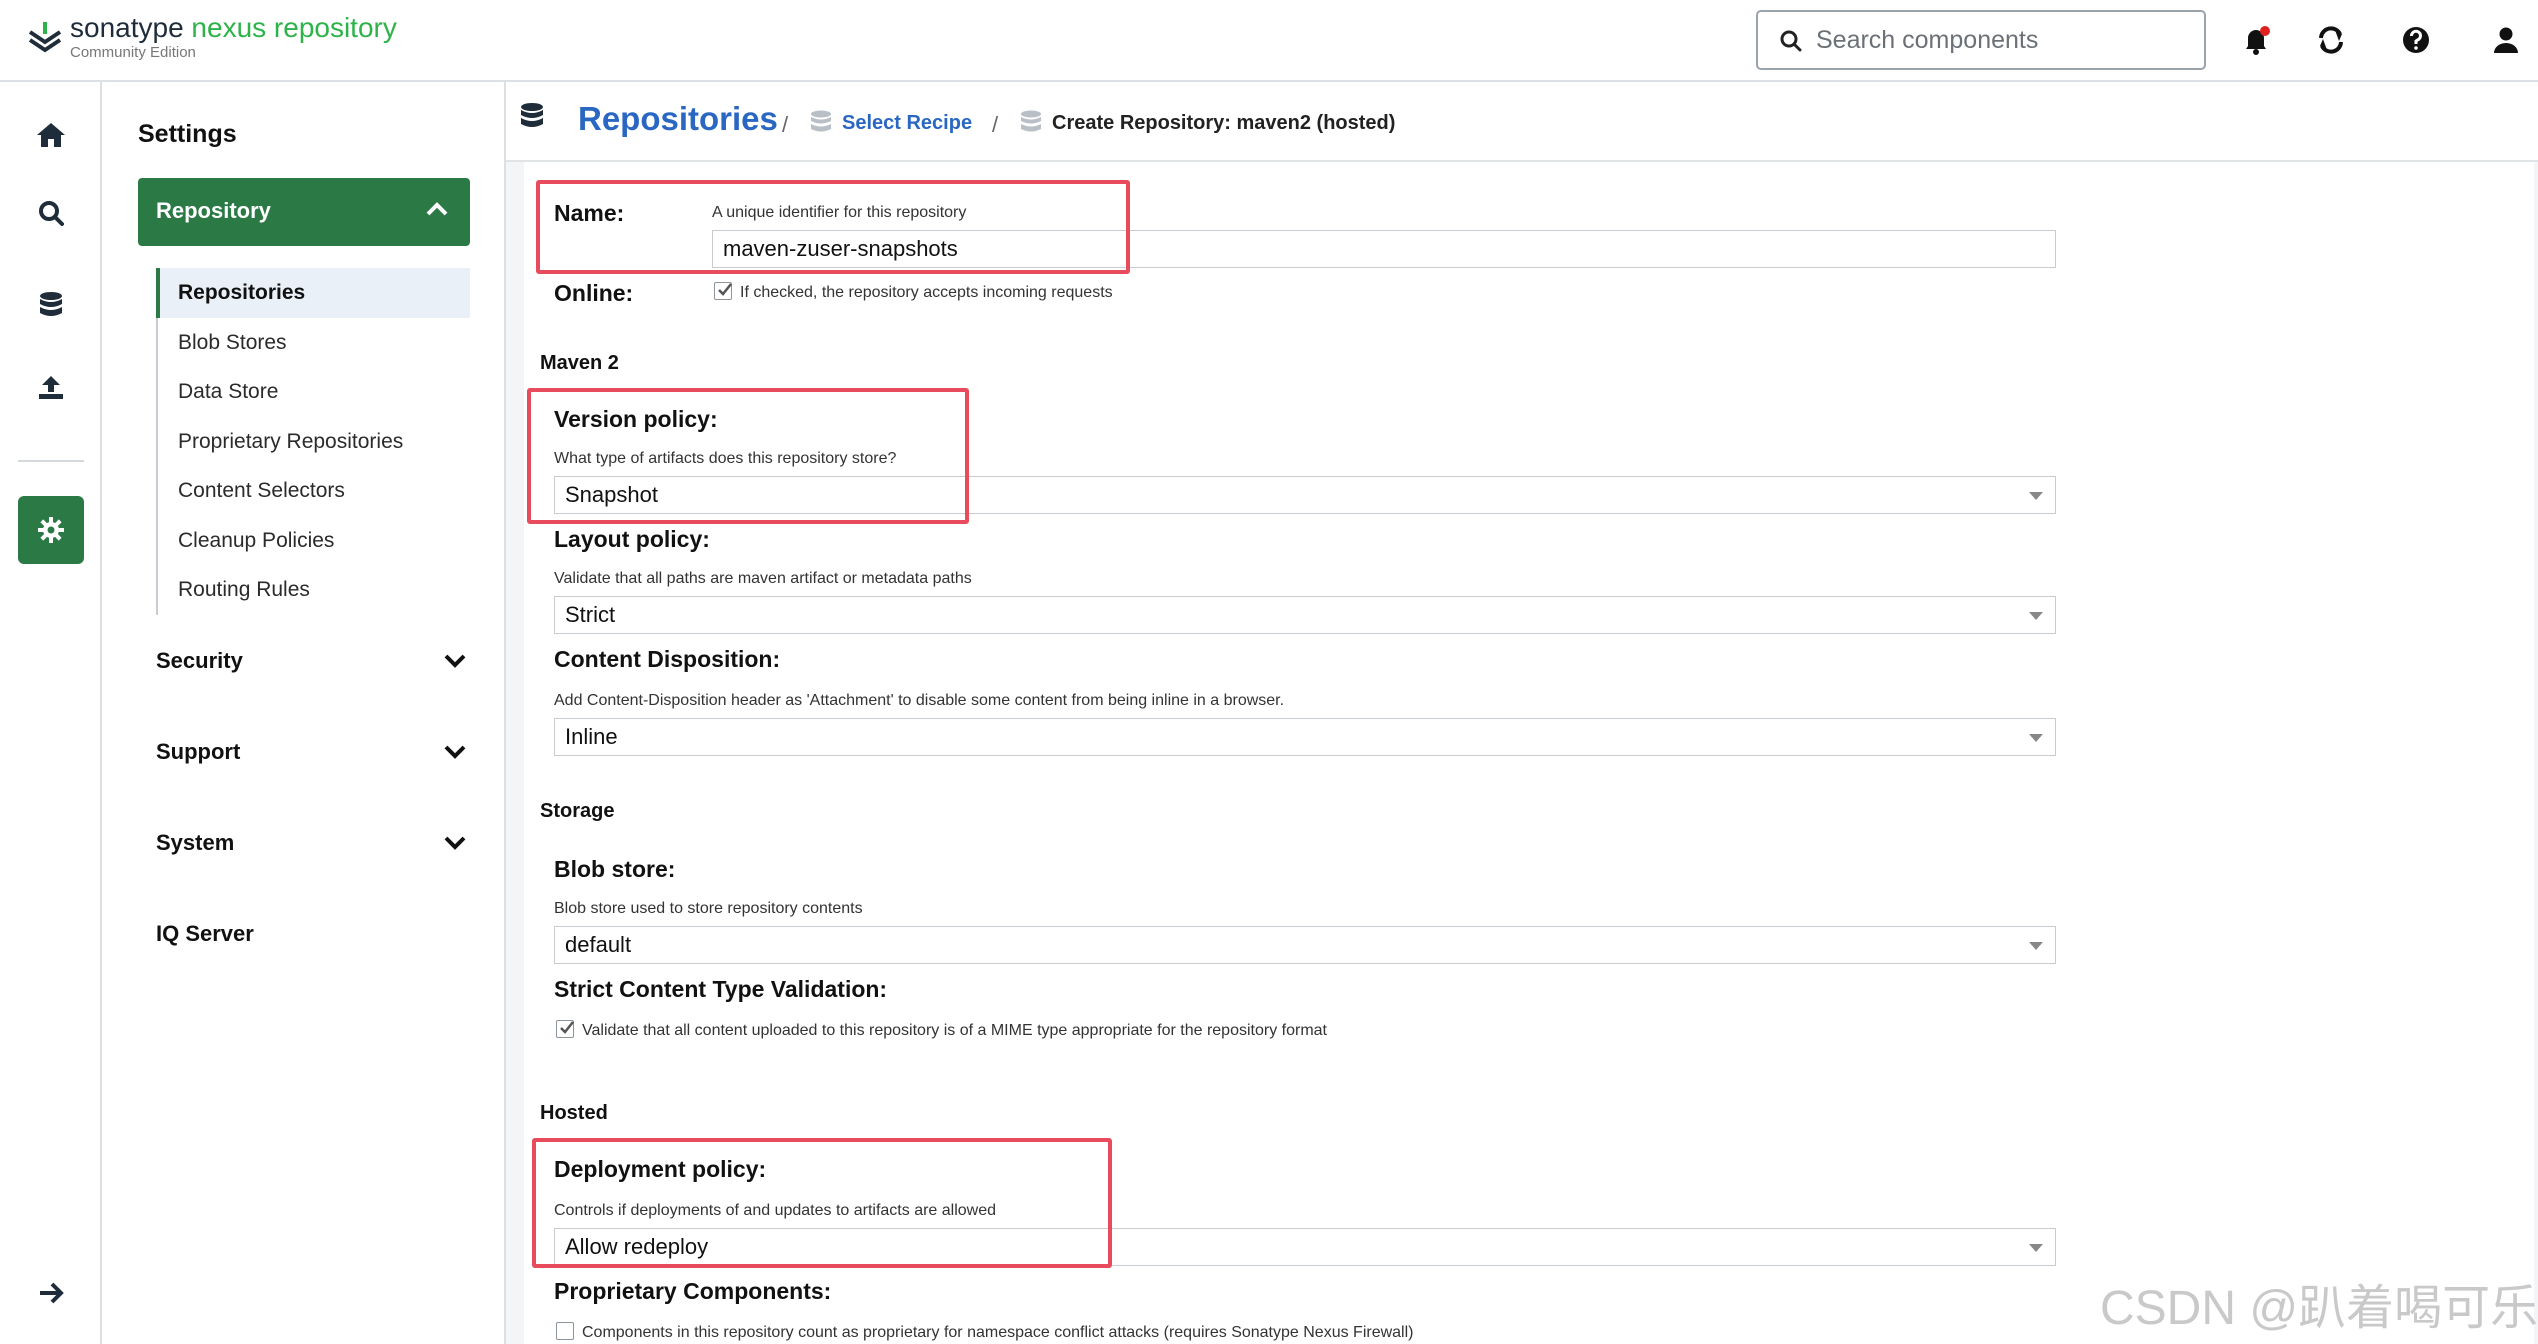  Describe the element at coordinates (2331, 40) in the screenshot. I see `refresh-icon` at that location.